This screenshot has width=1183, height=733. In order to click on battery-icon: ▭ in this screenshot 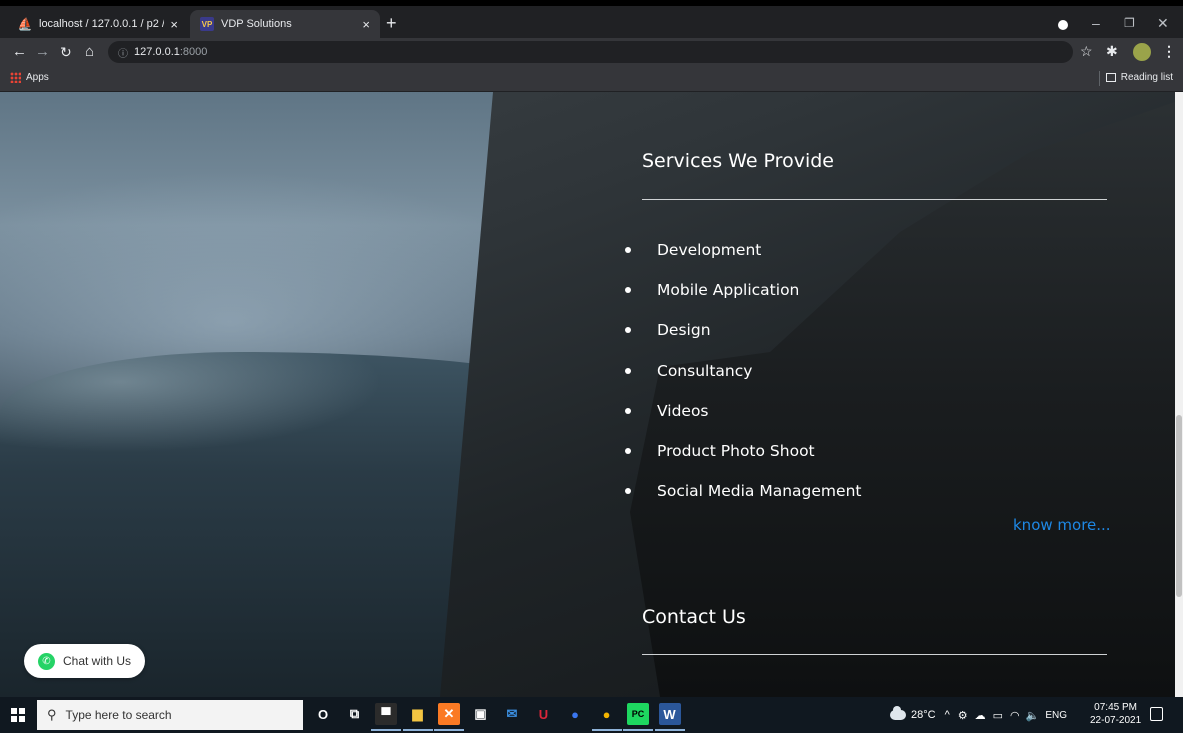, I will do `click(998, 715)`.